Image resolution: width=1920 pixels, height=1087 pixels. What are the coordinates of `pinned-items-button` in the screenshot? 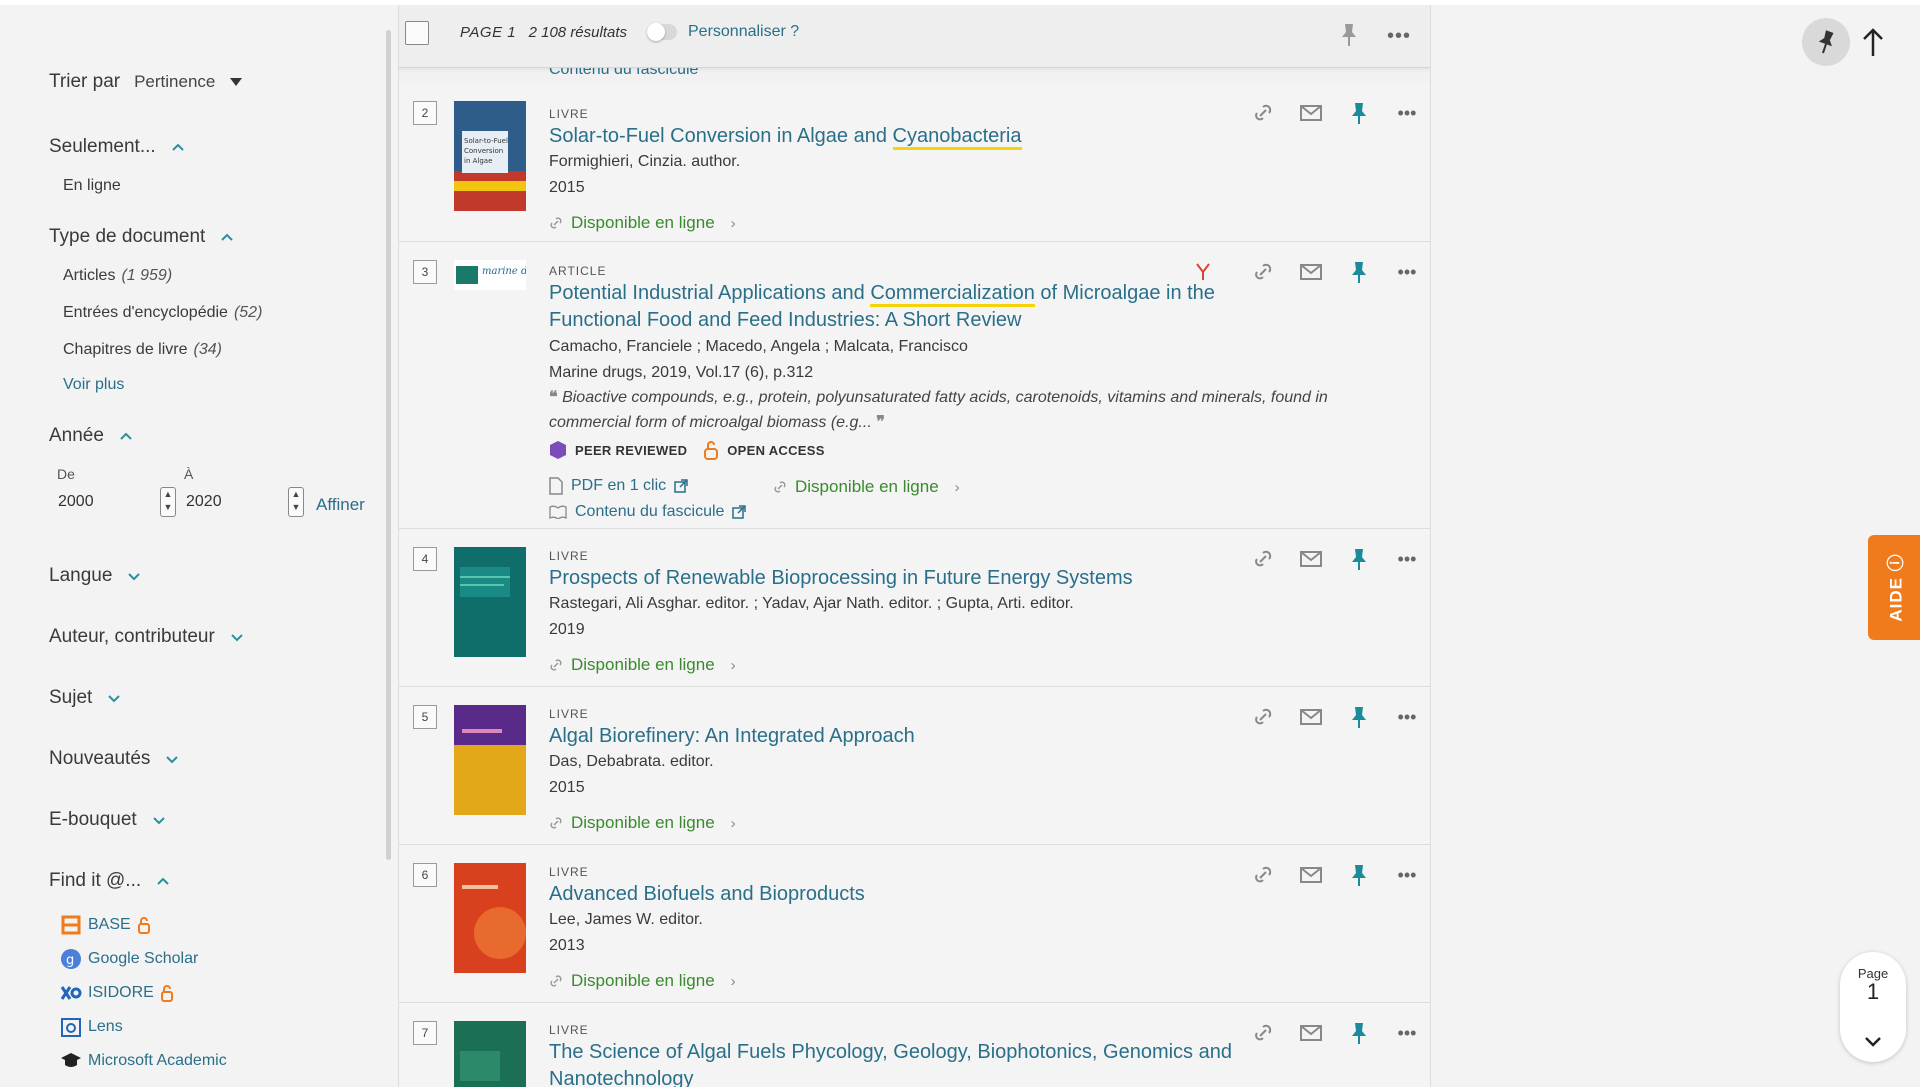 It's located at (1826, 42).